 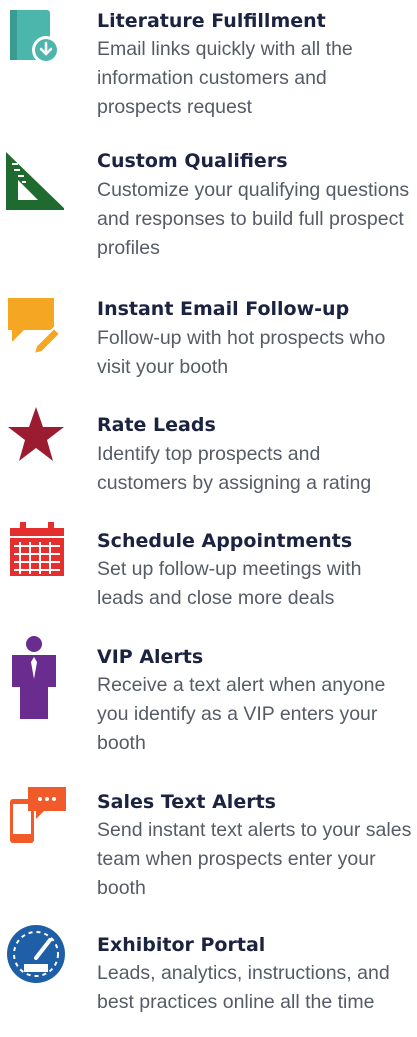 What do you see at coordinates (38, 815) in the screenshot?
I see `phone-message-icon` at bounding box center [38, 815].